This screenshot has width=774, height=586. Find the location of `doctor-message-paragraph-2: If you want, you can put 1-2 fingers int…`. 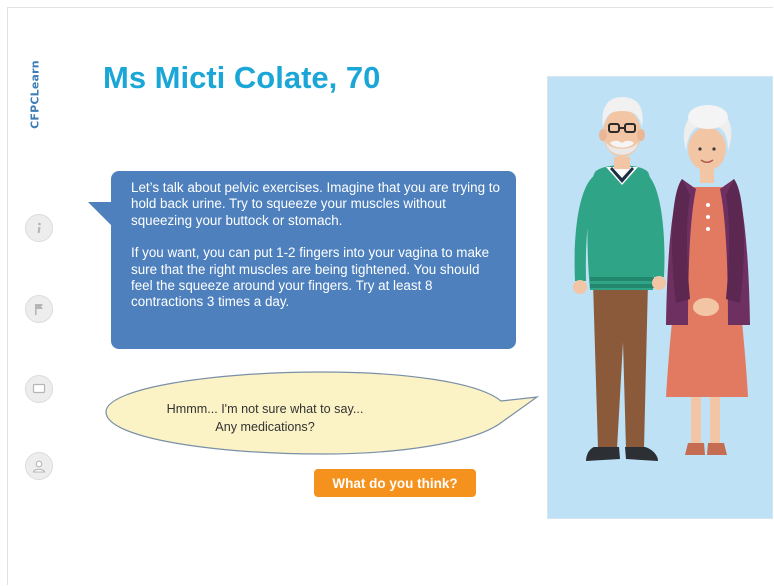

doctor-message-paragraph-2: If you want, you can put 1-2 fingers int… is located at coordinates (310, 277).